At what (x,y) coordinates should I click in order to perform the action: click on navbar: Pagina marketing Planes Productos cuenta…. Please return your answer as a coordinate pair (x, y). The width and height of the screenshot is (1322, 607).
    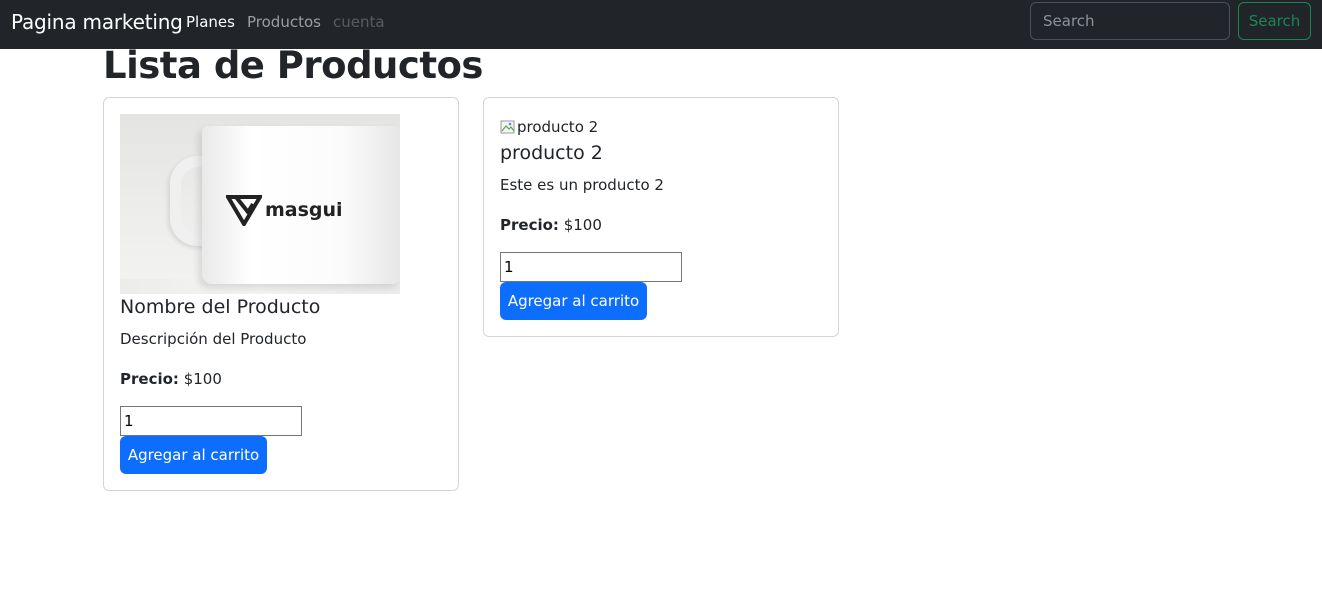
    Looking at the image, I should click on (661, 24).